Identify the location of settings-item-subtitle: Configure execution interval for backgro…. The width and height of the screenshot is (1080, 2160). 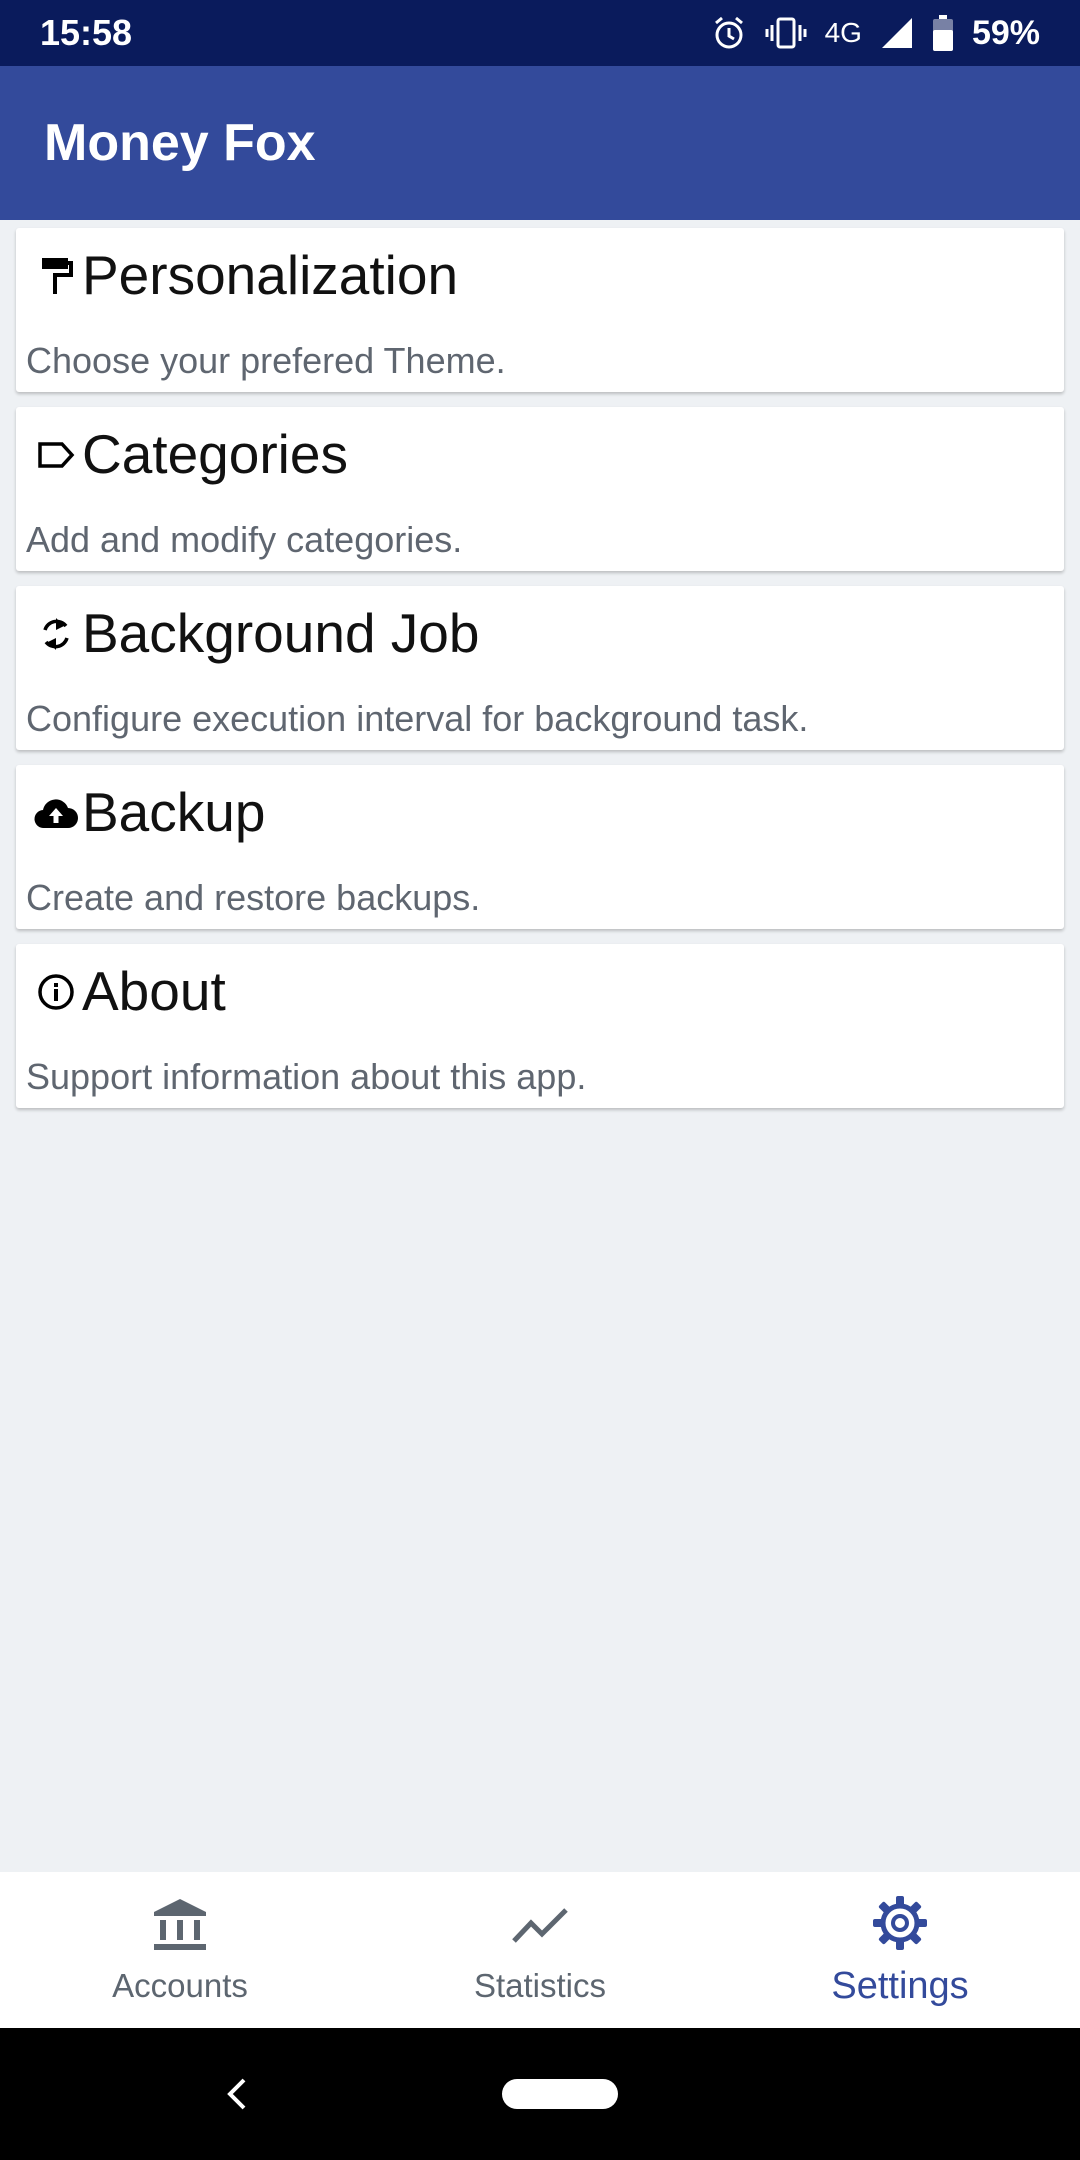
(417, 718).